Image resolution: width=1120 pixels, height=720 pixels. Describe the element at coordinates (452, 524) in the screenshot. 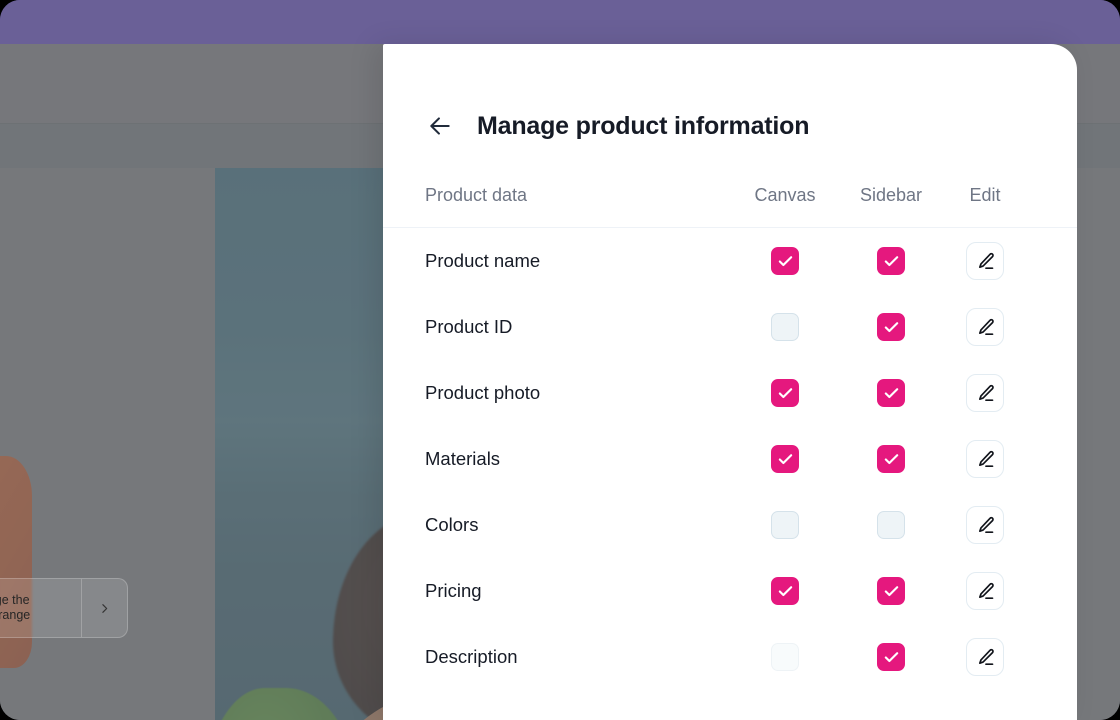

I see `row-label: Colors` at that location.